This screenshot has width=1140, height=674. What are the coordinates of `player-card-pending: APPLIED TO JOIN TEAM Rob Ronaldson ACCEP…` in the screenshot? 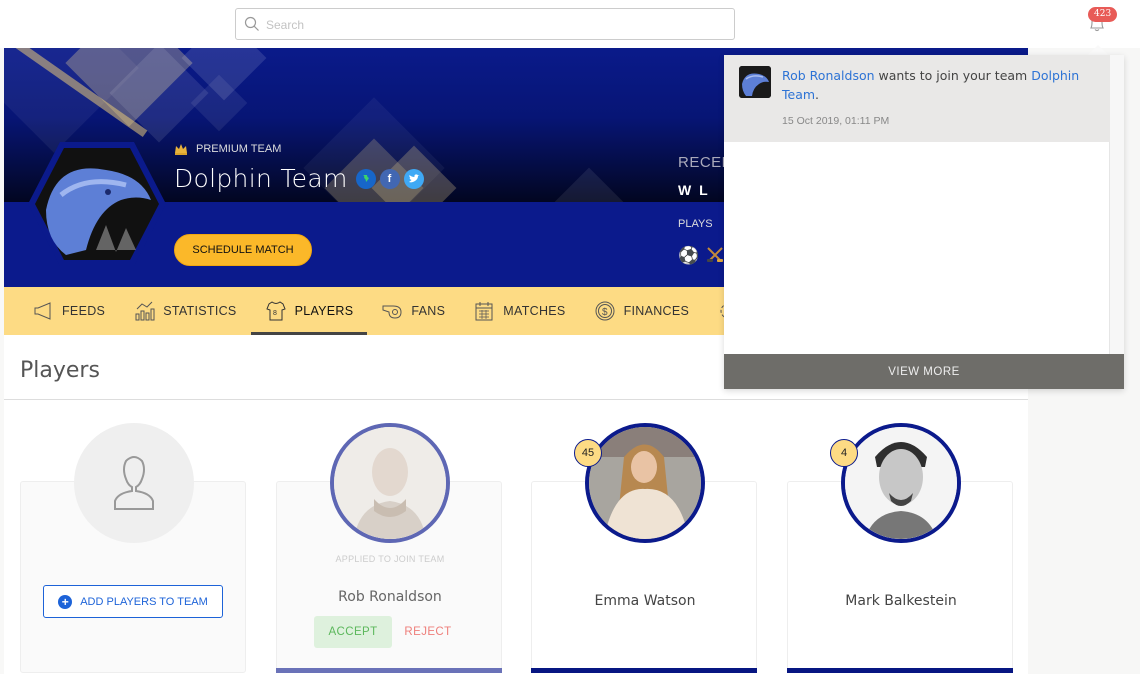 It's located at (389, 548).